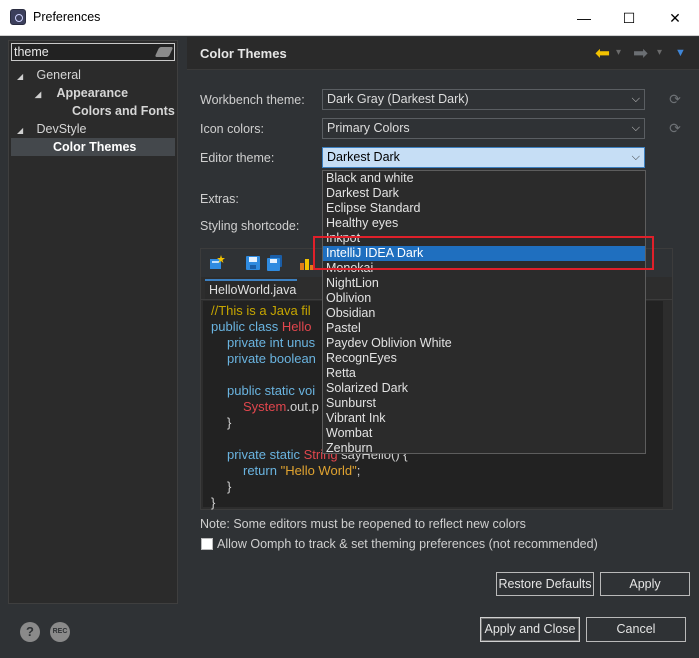  I want to click on window-title-bar: Preferences — ☐ ✕, so click(349, 18).